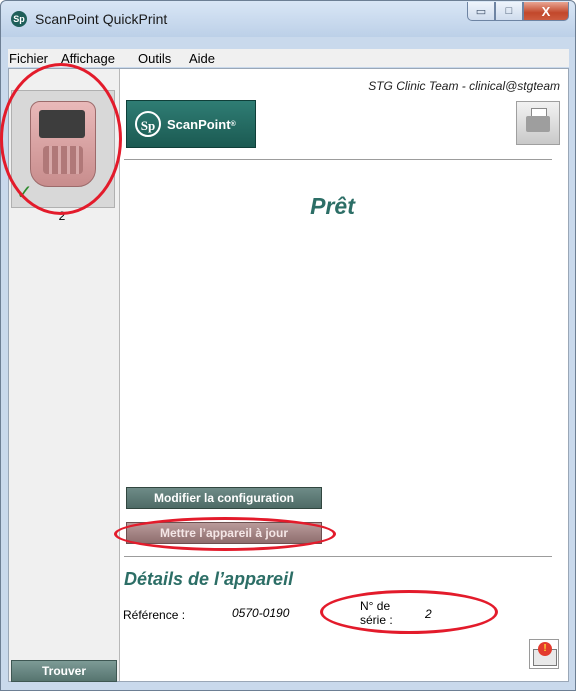 The height and width of the screenshot is (691, 576). I want to click on menu-affichage: Affichage, so click(88, 58).